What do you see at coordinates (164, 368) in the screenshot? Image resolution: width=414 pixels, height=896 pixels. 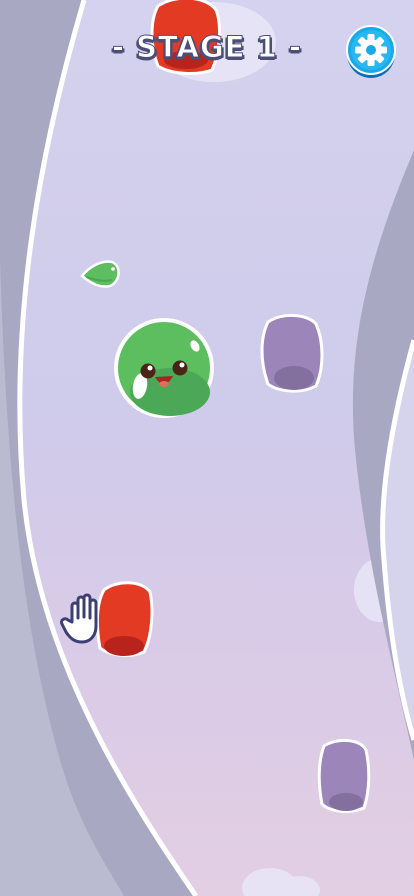 I see `green-slime-player` at bounding box center [164, 368].